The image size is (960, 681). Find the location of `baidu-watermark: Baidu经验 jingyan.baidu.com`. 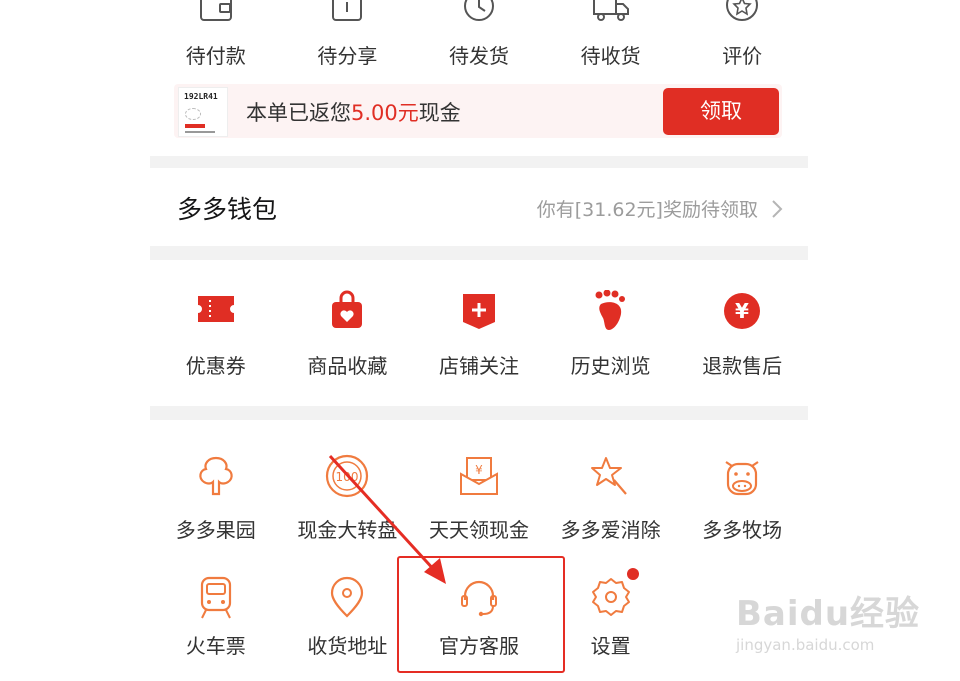

baidu-watermark: Baidu经验 jingyan.baidu.com is located at coordinates (828, 625).